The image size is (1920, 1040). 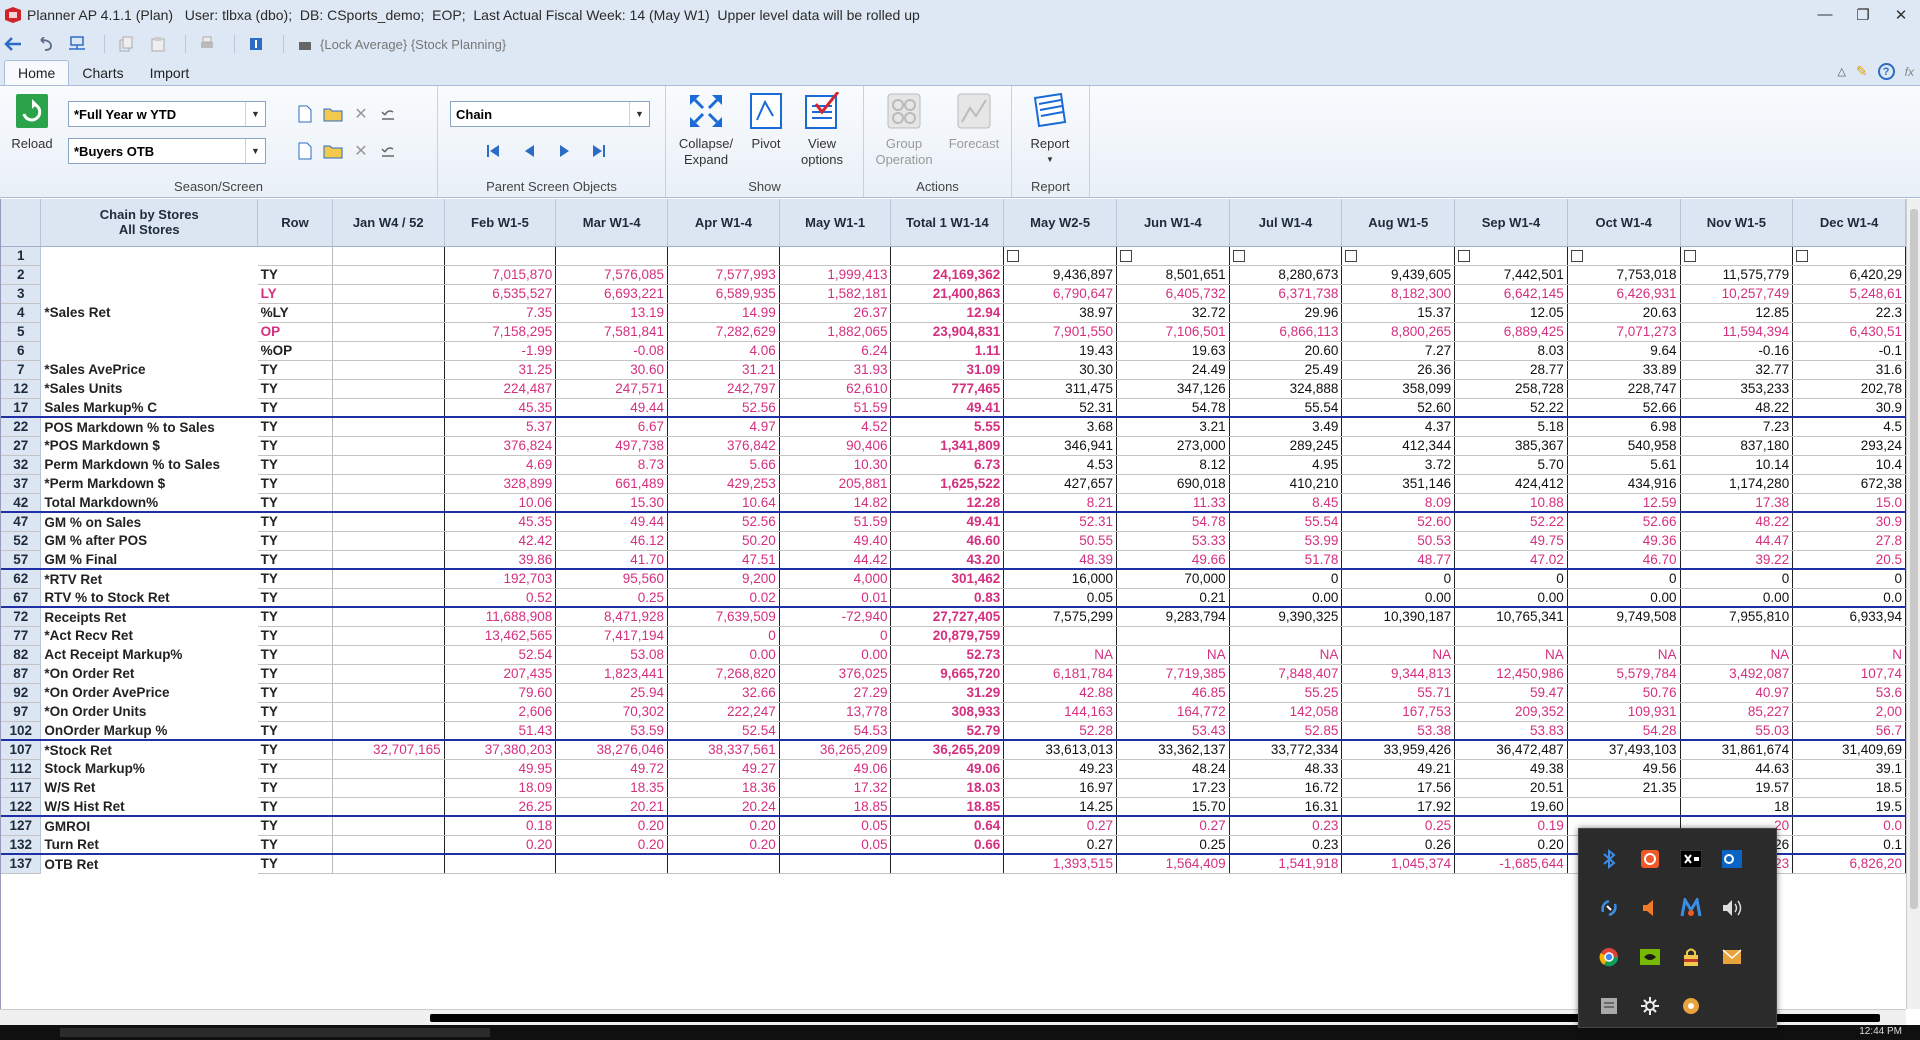 I want to click on data-cell: 0.27, so click(x=1173, y=826).